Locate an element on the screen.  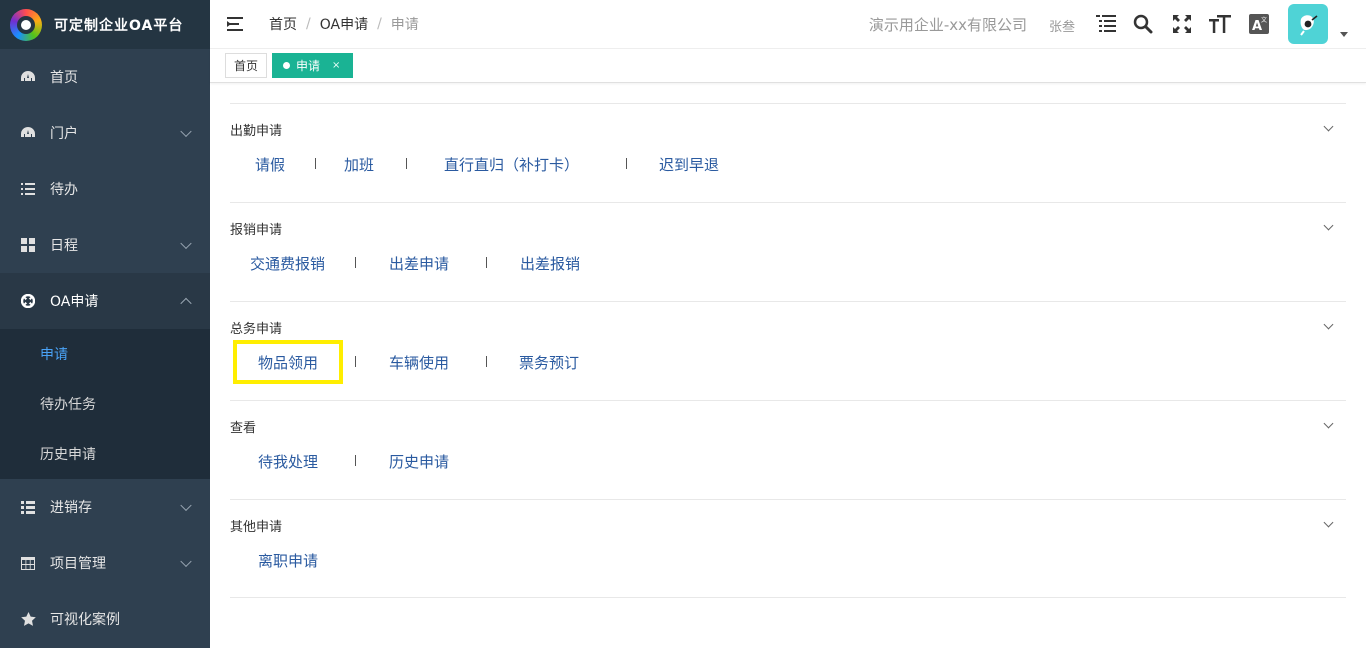
sidebar-item-portal: 门户 is located at coordinates (105, 133).